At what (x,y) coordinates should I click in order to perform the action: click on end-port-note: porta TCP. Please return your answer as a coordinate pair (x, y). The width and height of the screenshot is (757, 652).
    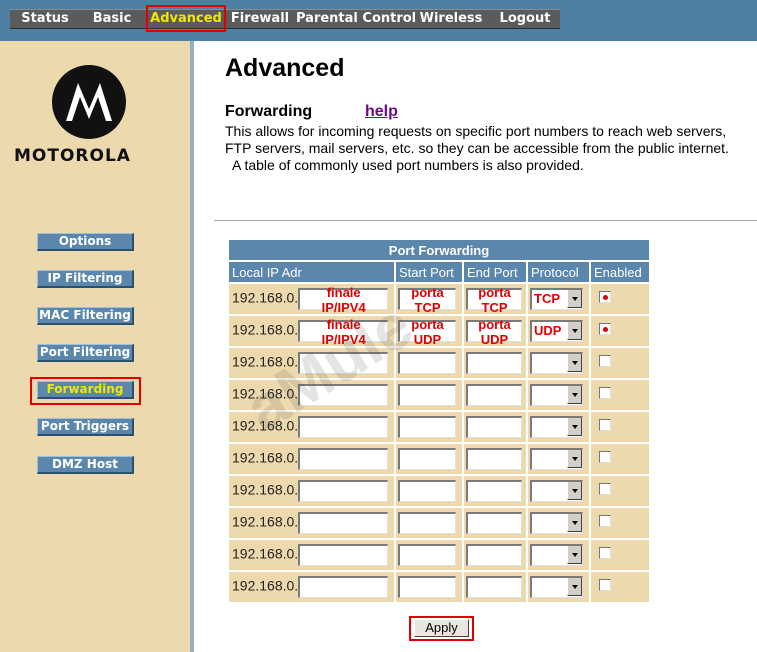
    Looking at the image, I should click on (494, 300).